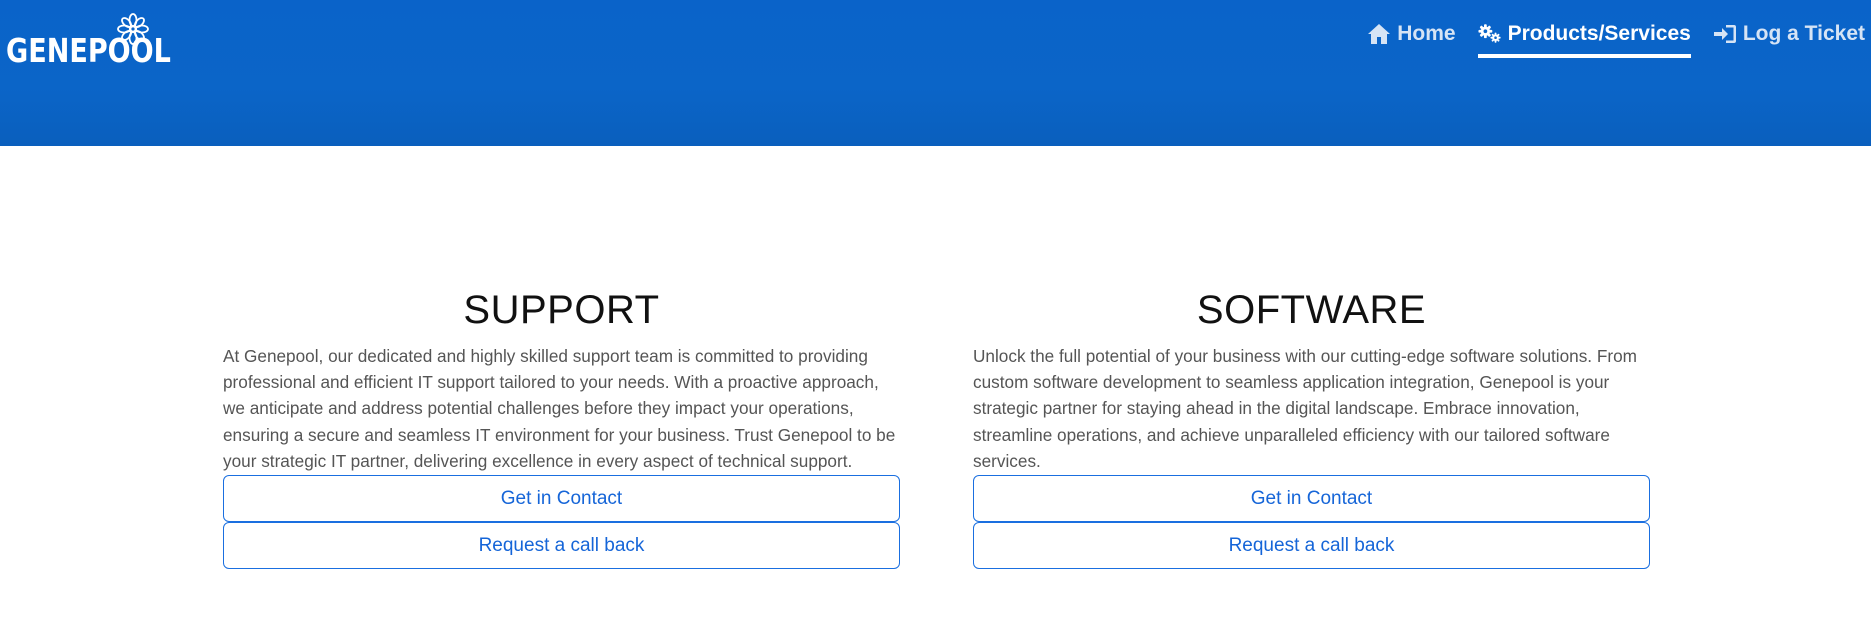  I want to click on nav-log-ticket: Log a Ticket, so click(1789, 40).